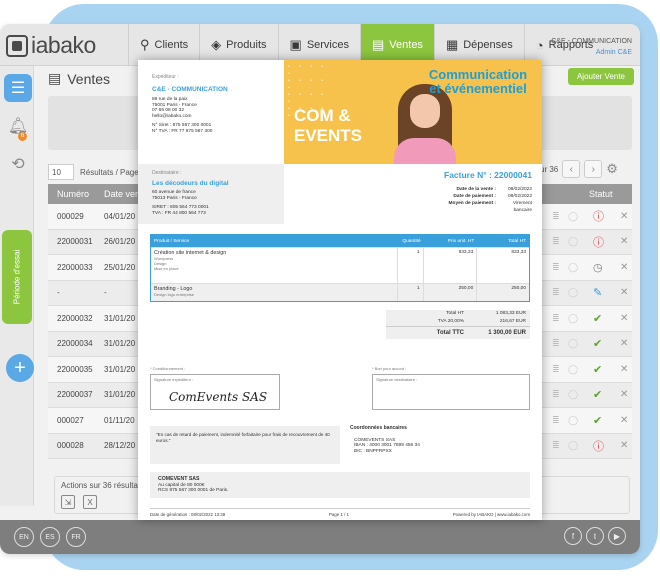 The image size is (660, 576). Describe the element at coordinates (458, 314) in the screenshot. I see `total-row: Total HT 1 083,33 EUR` at that location.